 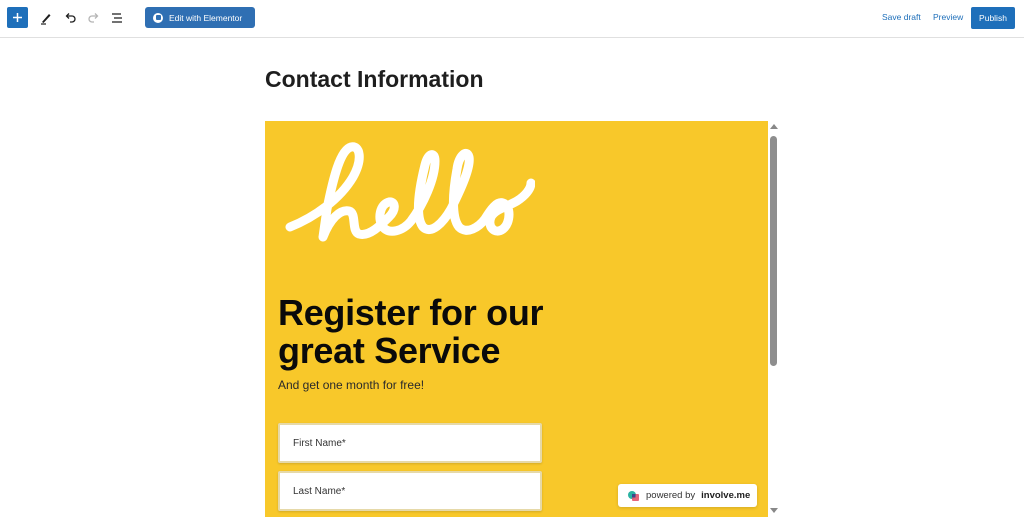 What do you see at coordinates (726, 495) in the screenshot?
I see `badge-brand: involve.me` at bounding box center [726, 495].